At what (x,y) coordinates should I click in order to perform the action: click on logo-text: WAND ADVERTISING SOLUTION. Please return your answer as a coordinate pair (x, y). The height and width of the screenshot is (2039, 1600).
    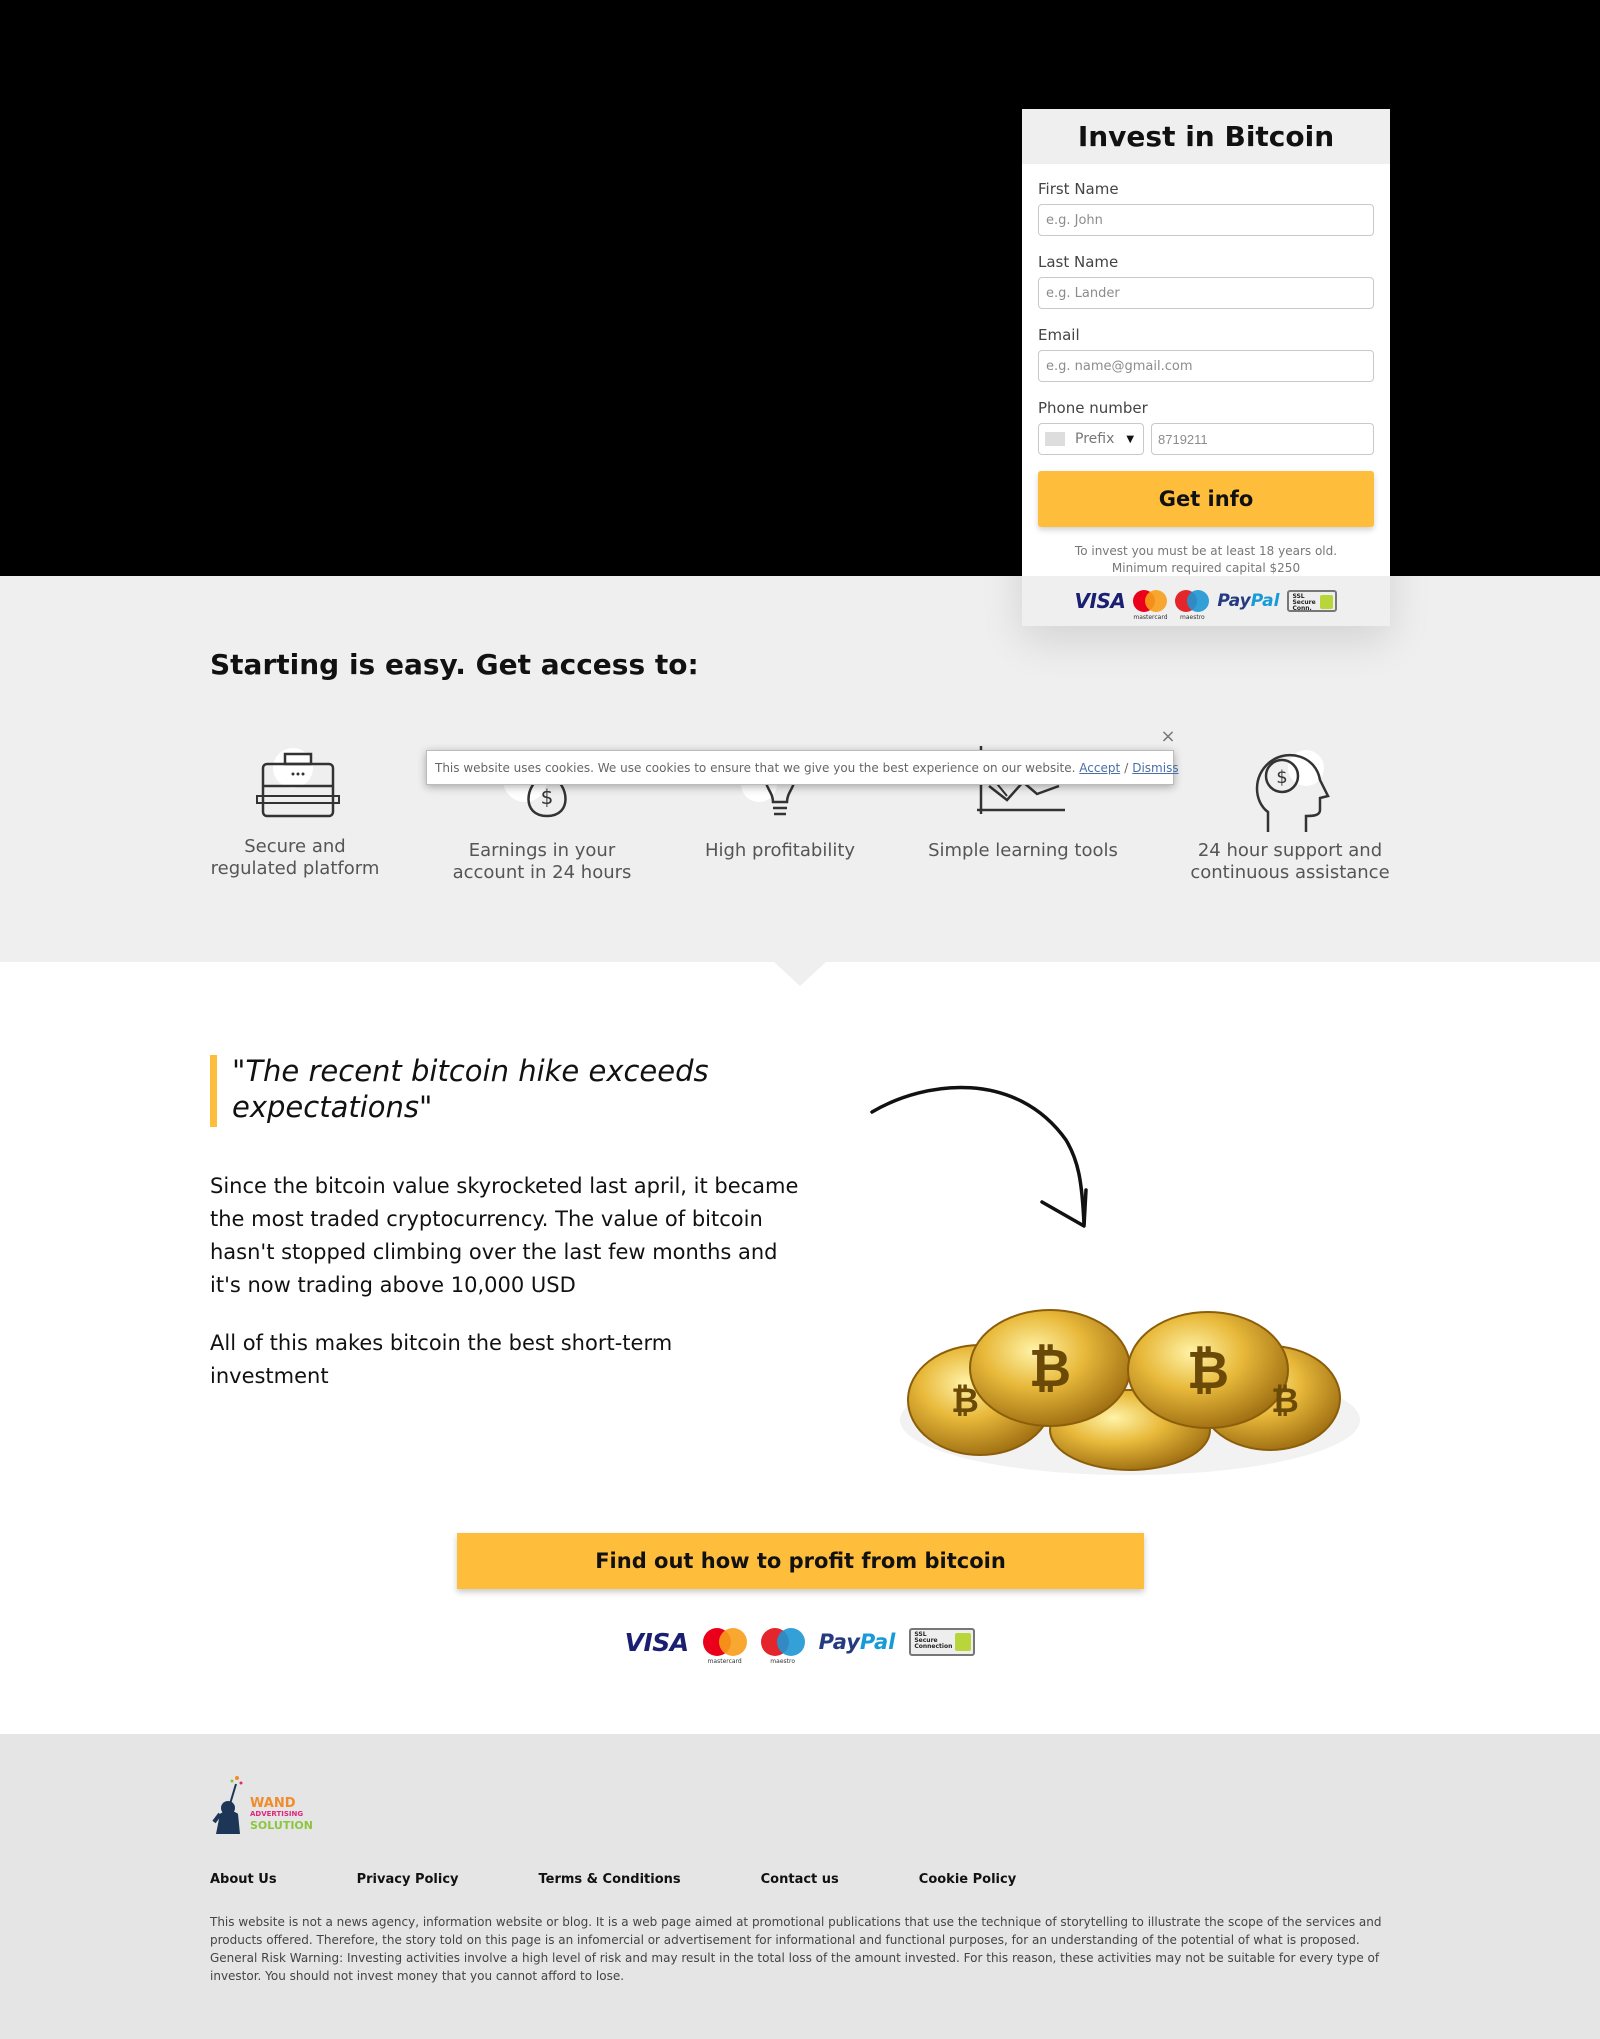
    Looking at the image, I should click on (281, 1814).